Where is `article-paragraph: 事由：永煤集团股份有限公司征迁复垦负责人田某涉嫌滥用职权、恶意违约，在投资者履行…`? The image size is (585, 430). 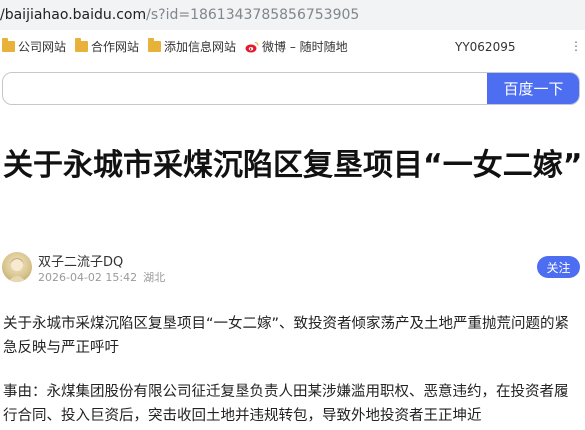
article-paragraph: 事由：永煤集团股份有限公司征迁复垦负责人田某涉嫌滥用职权、恶意违约，在投资者履行… is located at coordinates (286, 404).